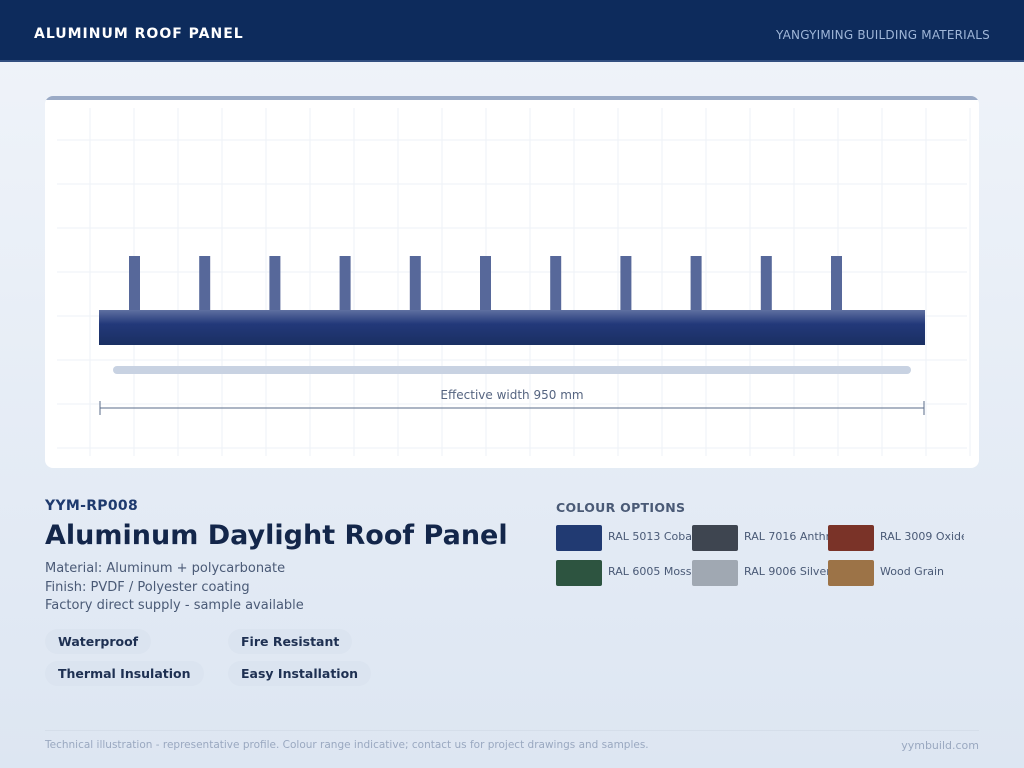  I want to click on tag-waterproof: Waterproof, so click(98, 641).